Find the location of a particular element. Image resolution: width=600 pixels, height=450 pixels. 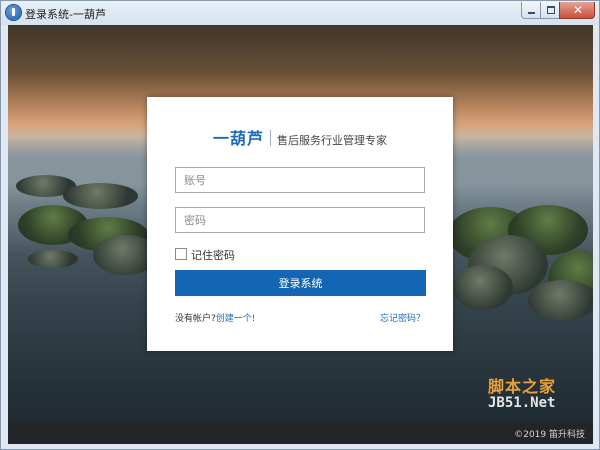

brand-divider is located at coordinates (271, 138).